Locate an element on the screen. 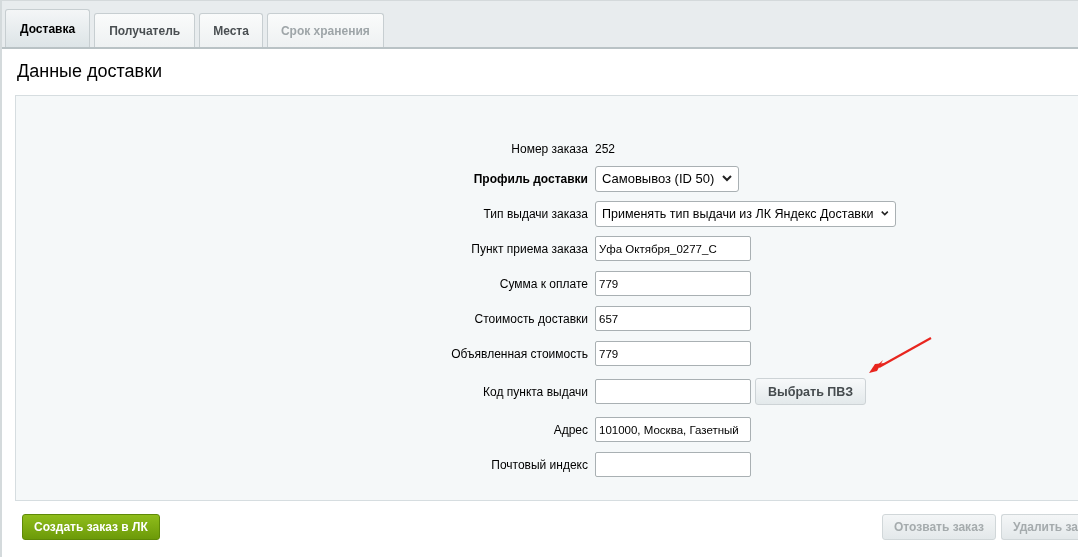 The image size is (1078, 557). field-label: Номер заказа is located at coordinates (549, 149).